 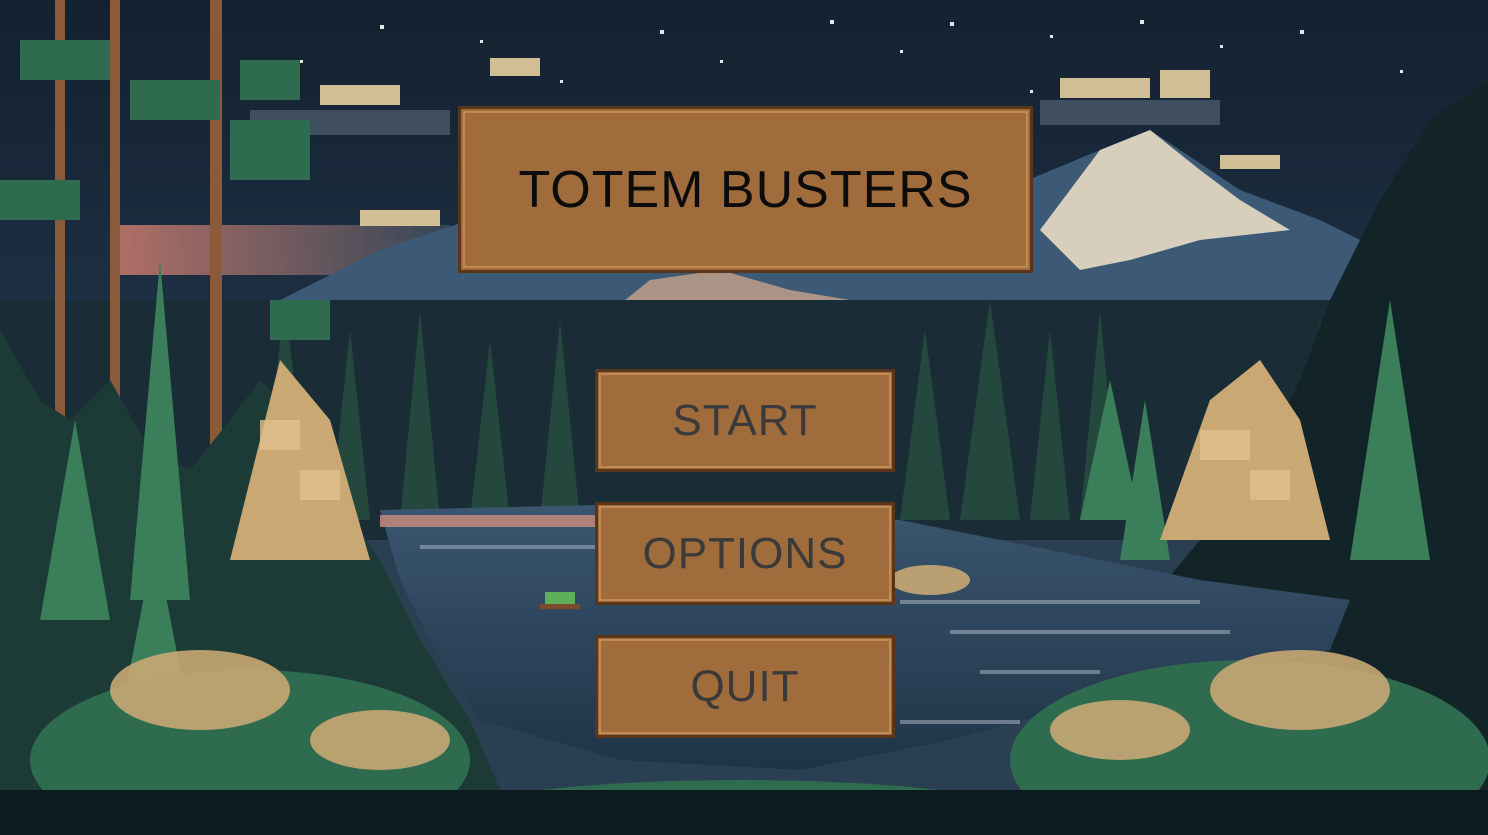 I want to click on game-title: TOTEM BUSTERS, so click(x=745, y=189).